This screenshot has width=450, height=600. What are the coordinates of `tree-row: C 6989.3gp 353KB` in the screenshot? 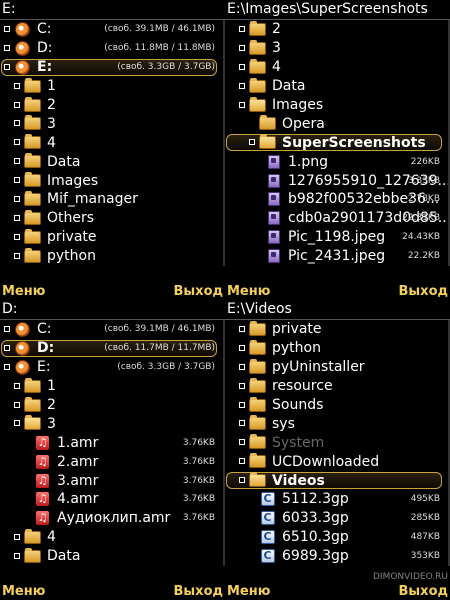 It's located at (337, 556).